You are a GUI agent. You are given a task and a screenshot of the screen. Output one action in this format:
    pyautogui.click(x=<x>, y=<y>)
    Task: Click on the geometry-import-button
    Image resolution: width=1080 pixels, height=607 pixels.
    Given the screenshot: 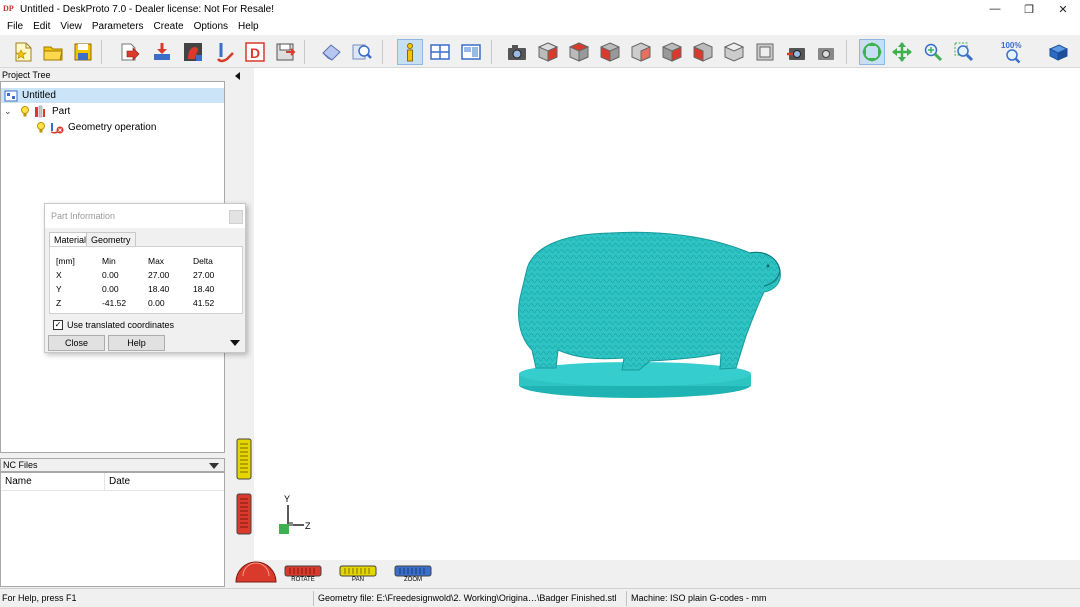 What is the action you would take?
    pyautogui.click(x=162, y=52)
    